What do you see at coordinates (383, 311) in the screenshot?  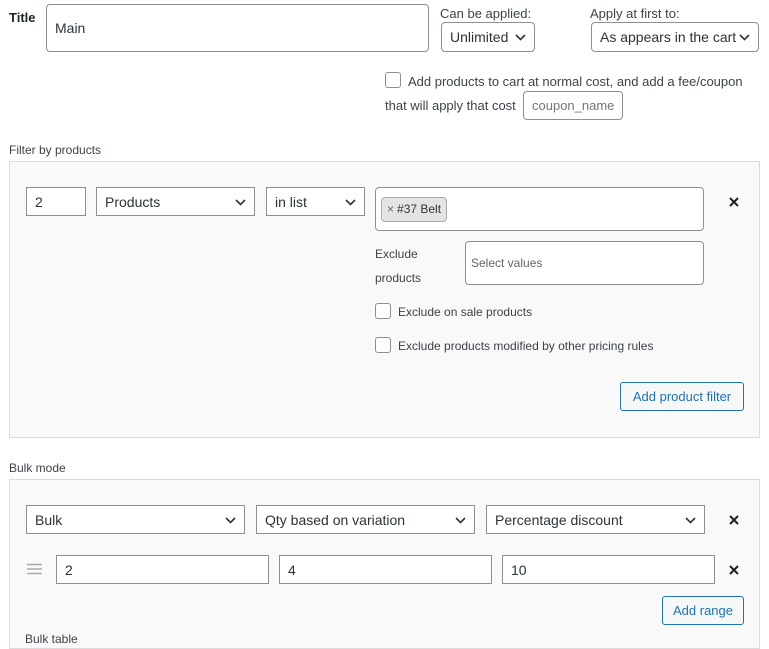 I see `exclude-on-sale-checkbox` at bounding box center [383, 311].